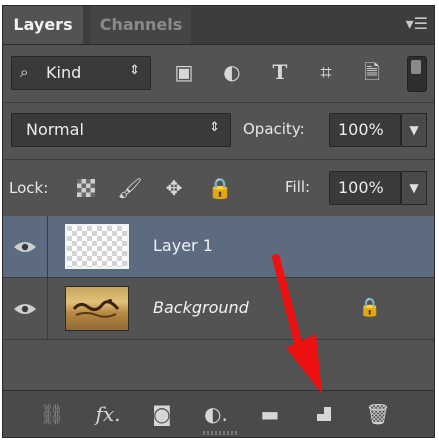 The height and width of the screenshot is (440, 439). I want to click on layer-name: Background, so click(201, 307).